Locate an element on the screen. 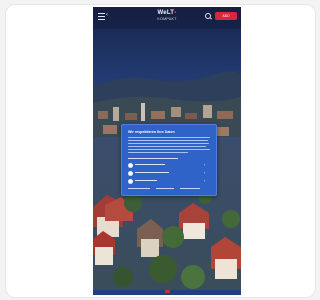 This screenshot has height=300, width=320. consent-section-heading is located at coordinates (153, 158).